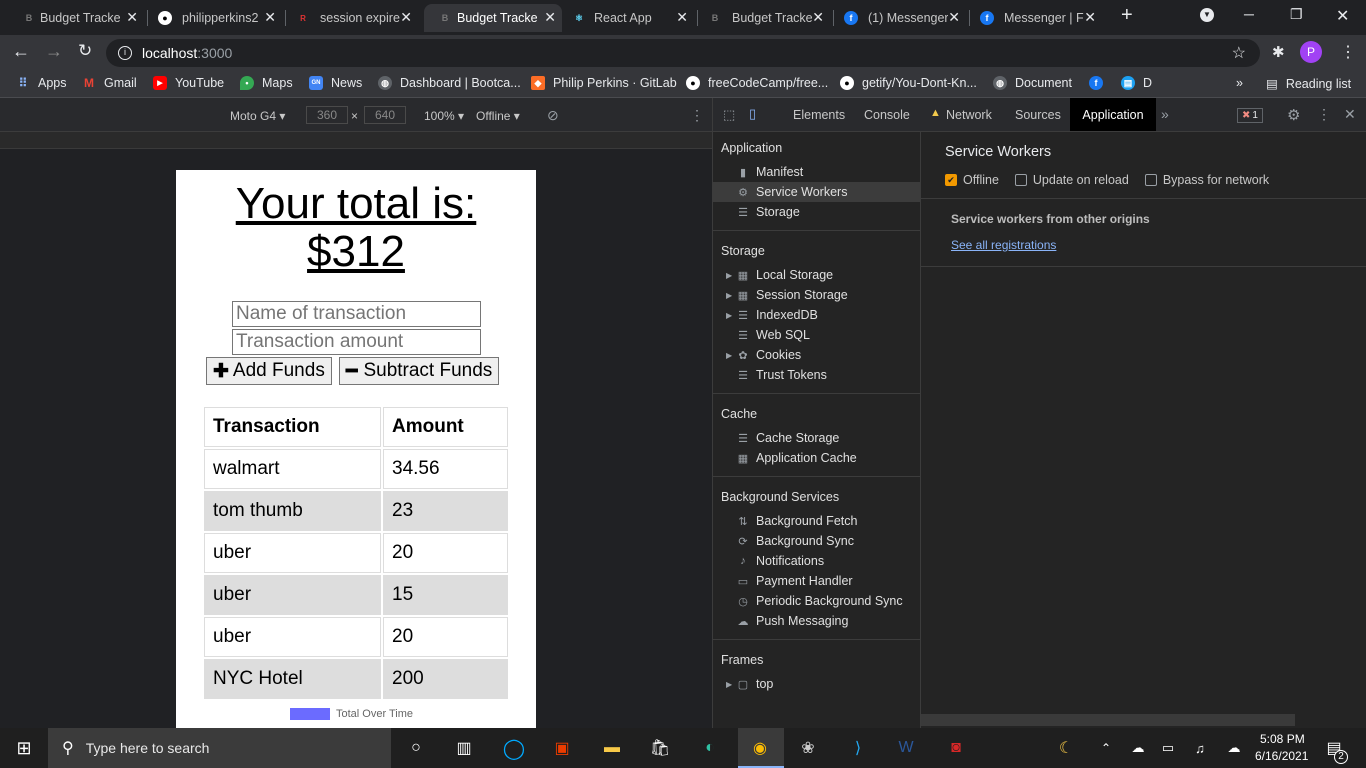 This screenshot has height=768, width=1366. I want to click on sidebar-item-cache-storage: ☰ Cache Storage, so click(788, 438).